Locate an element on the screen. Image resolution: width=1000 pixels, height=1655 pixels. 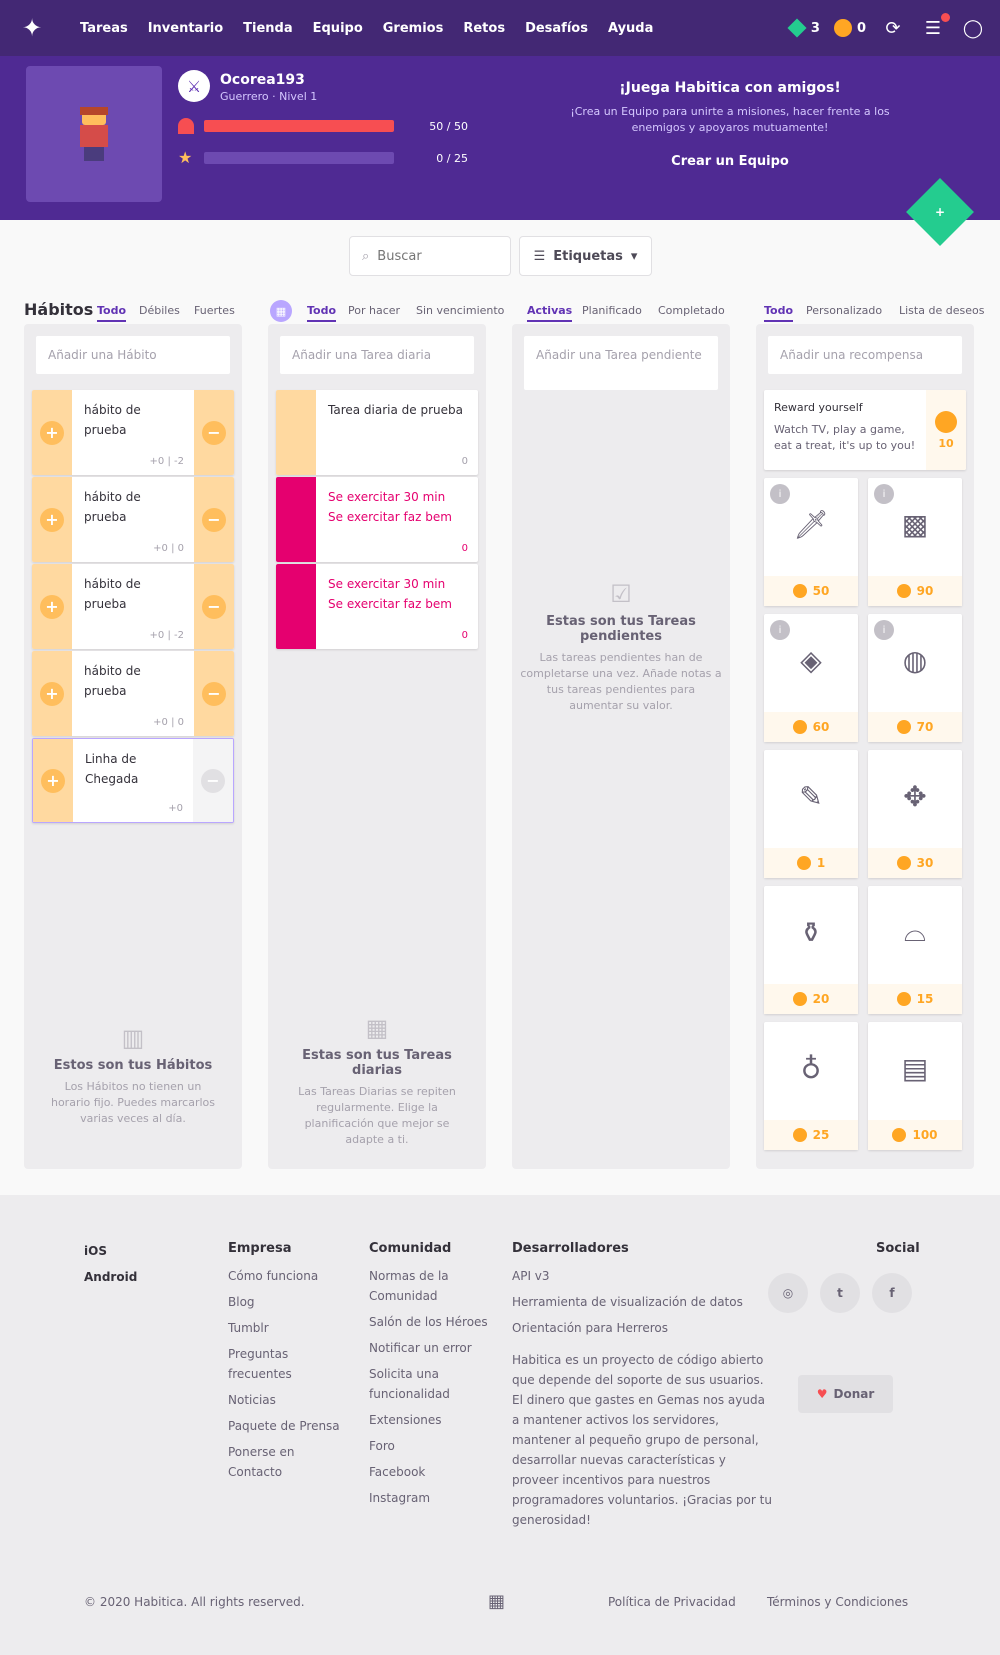
reward-item: i ◍ 70 is located at coordinates (915, 678).